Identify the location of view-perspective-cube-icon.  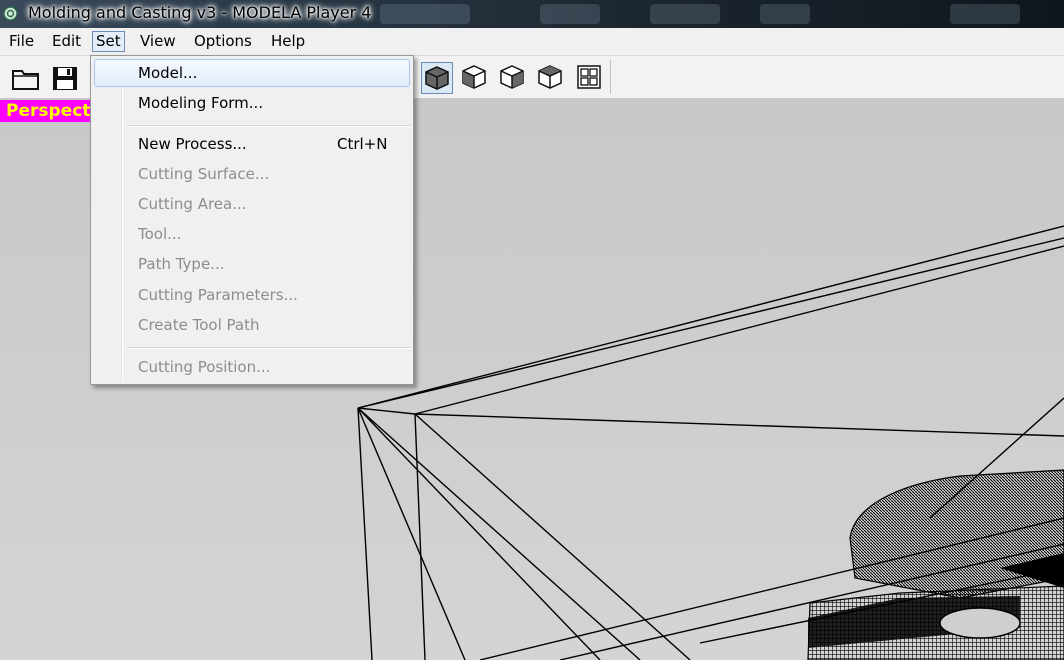
(437, 78).